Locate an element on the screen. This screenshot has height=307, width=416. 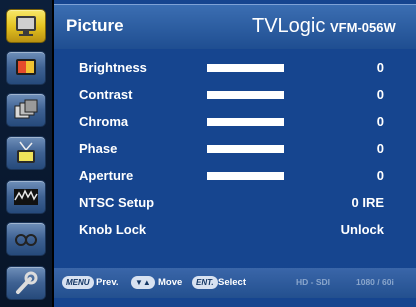
sidebar-item-scope is located at coordinates (26, 197).